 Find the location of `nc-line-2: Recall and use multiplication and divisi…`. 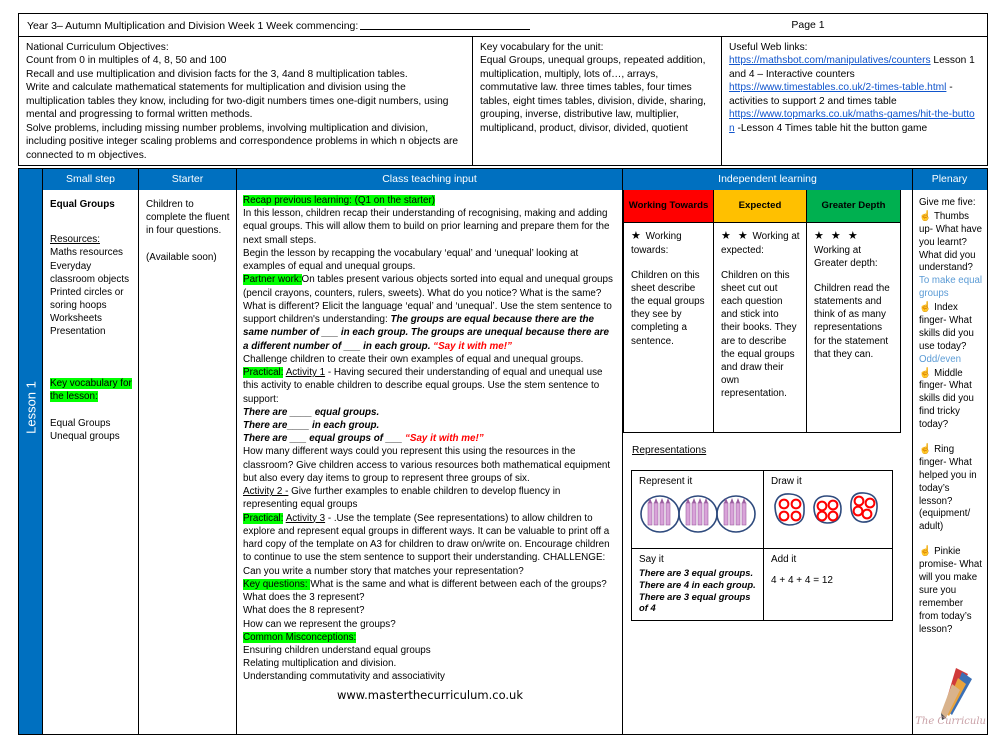

nc-line-2: Recall and use multiplication and divisi… is located at coordinates (217, 74).